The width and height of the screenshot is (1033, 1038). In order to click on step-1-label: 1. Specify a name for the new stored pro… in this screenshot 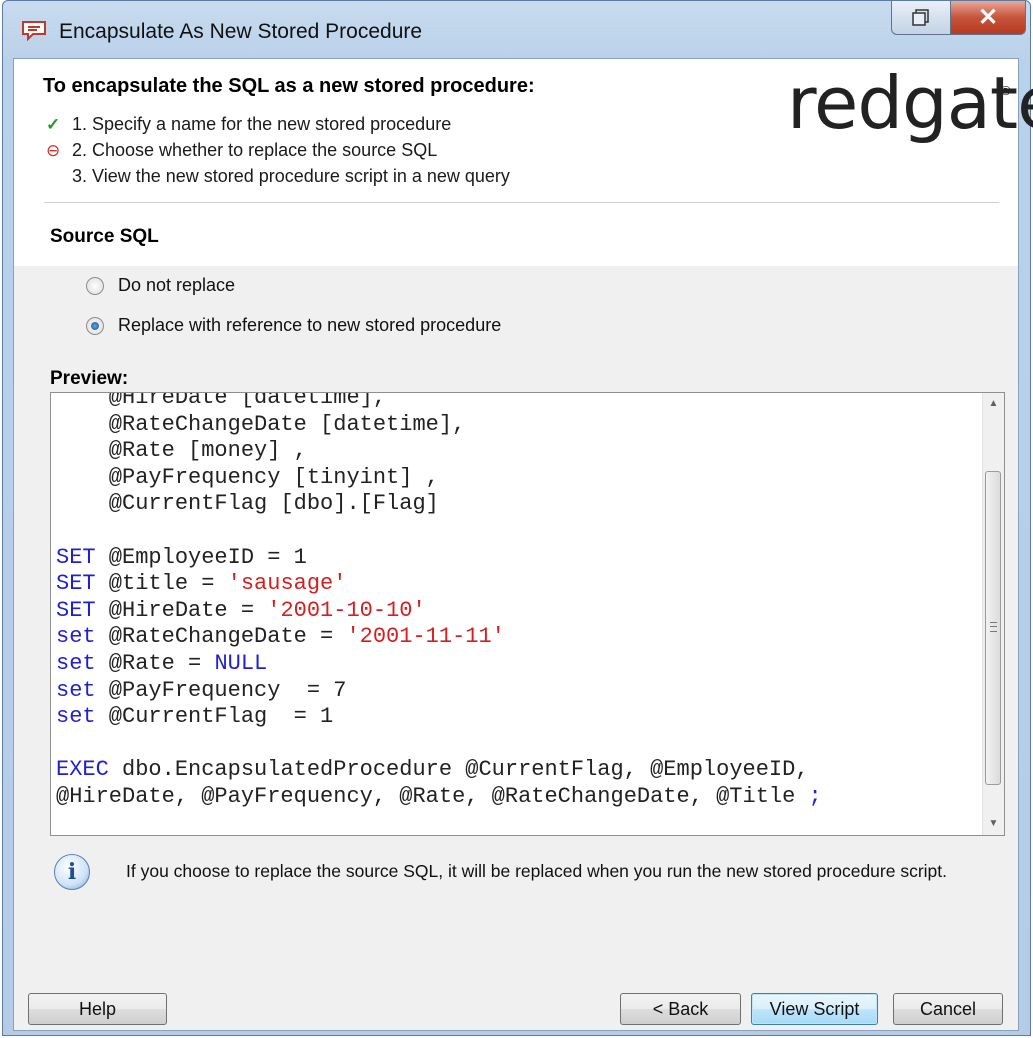, I will do `click(262, 124)`.